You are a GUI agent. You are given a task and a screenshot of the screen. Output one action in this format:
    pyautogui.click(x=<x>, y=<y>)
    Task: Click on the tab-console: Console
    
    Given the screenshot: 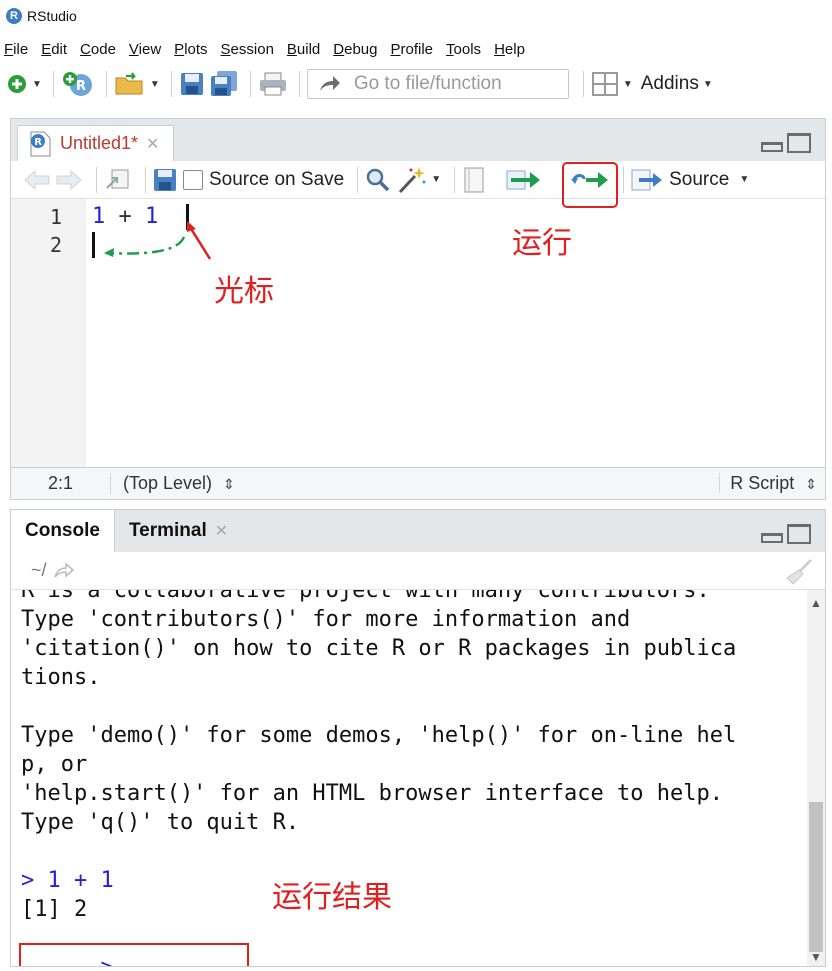 What is the action you would take?
    pyautogui.click(x=63, y=531)
    